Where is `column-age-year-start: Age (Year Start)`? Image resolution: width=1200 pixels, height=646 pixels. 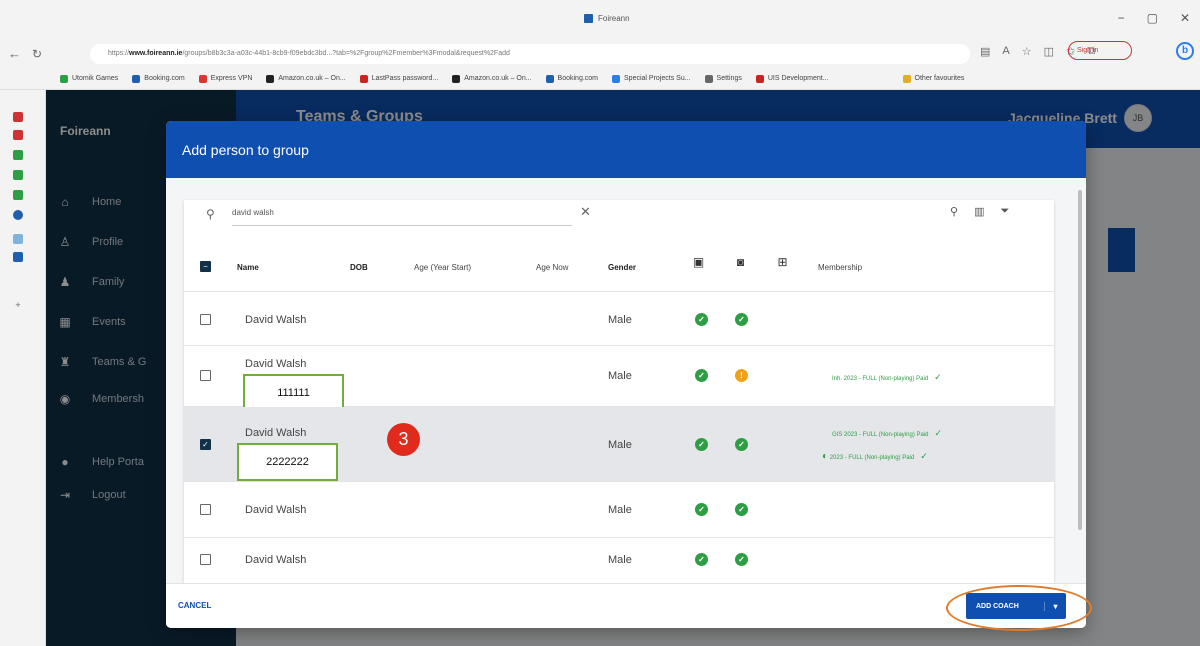
column-age-year-start: Age (Year Start) is located at coordinates (442, 267).